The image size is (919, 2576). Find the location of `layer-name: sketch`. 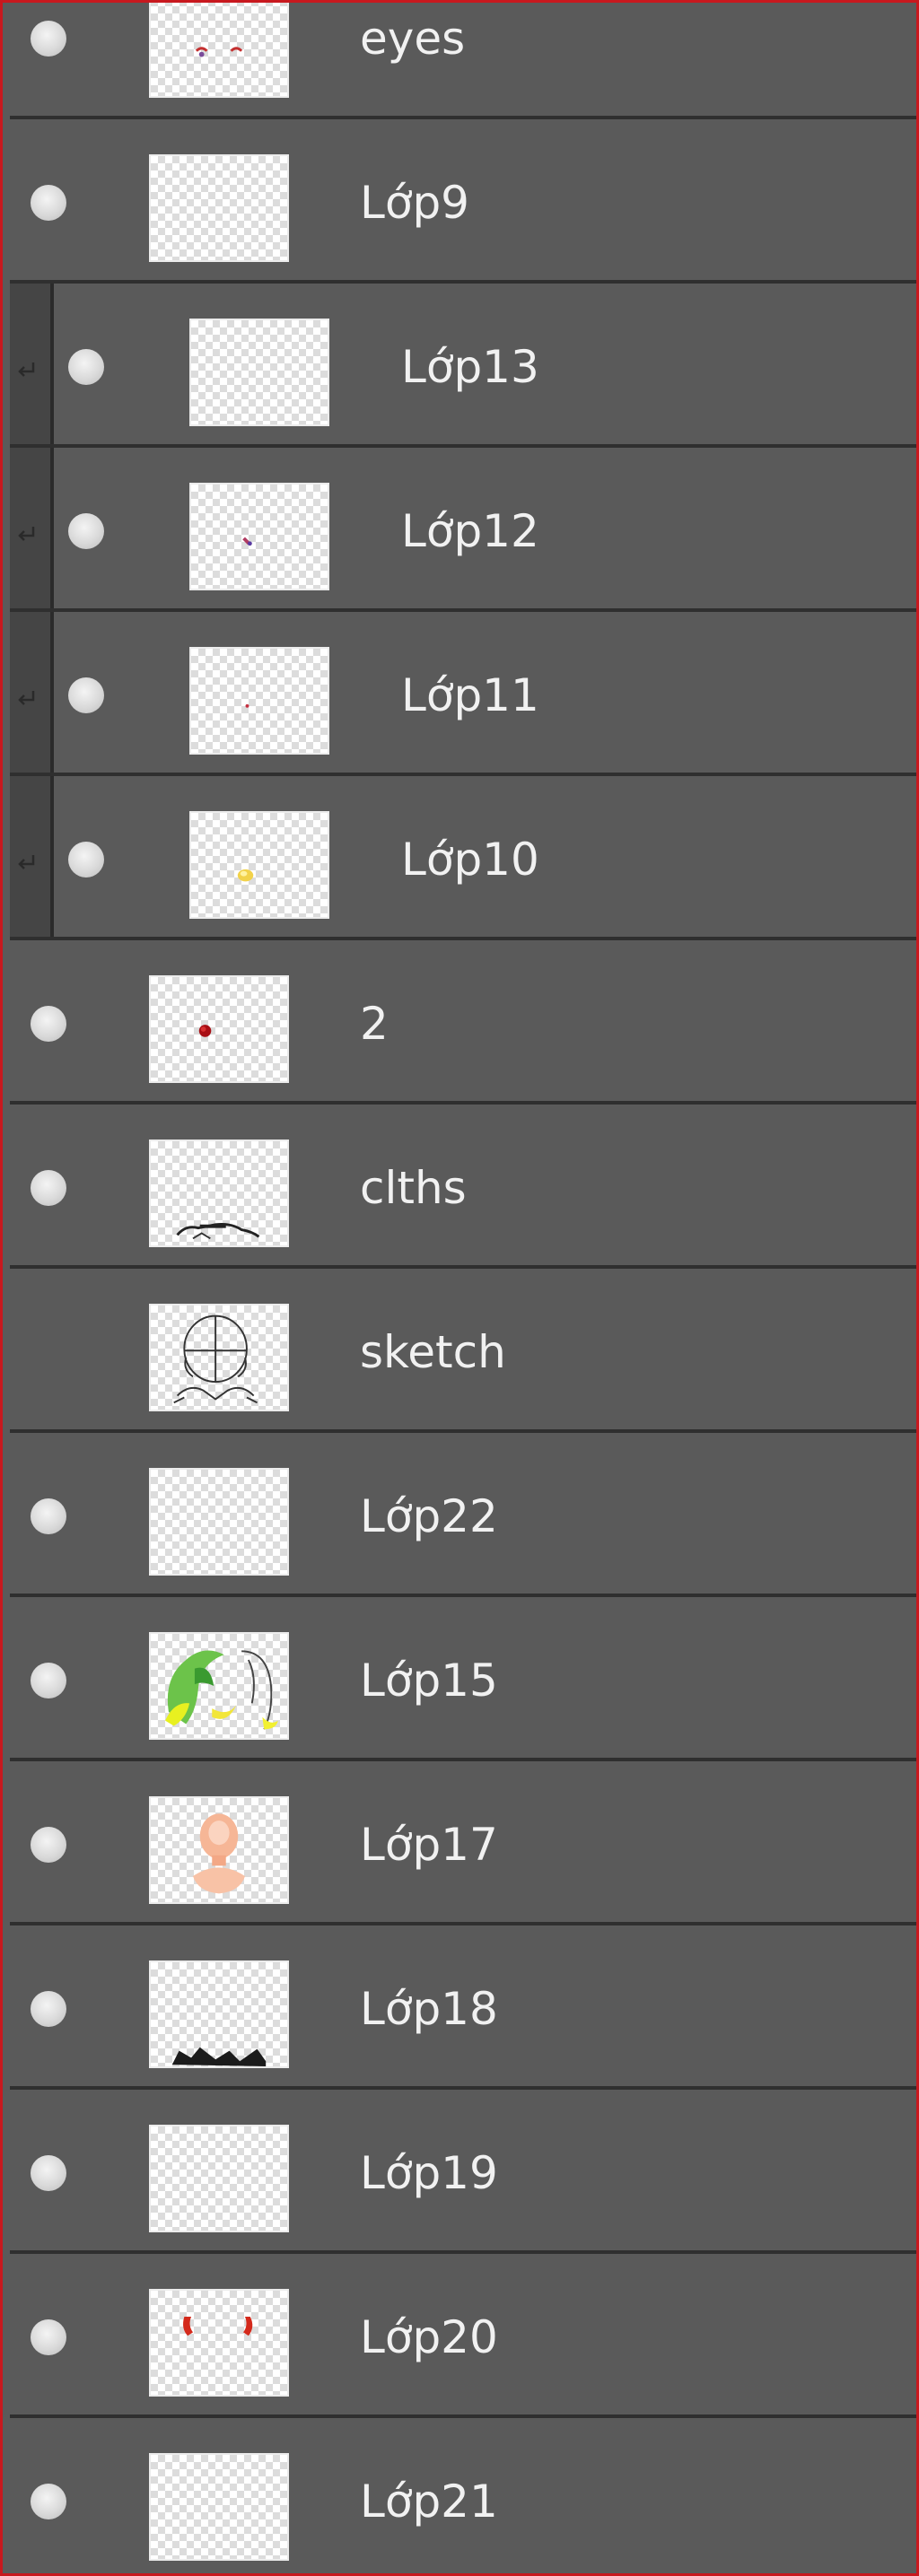

layer-name: sketch is located at coordinates (433, 1352).